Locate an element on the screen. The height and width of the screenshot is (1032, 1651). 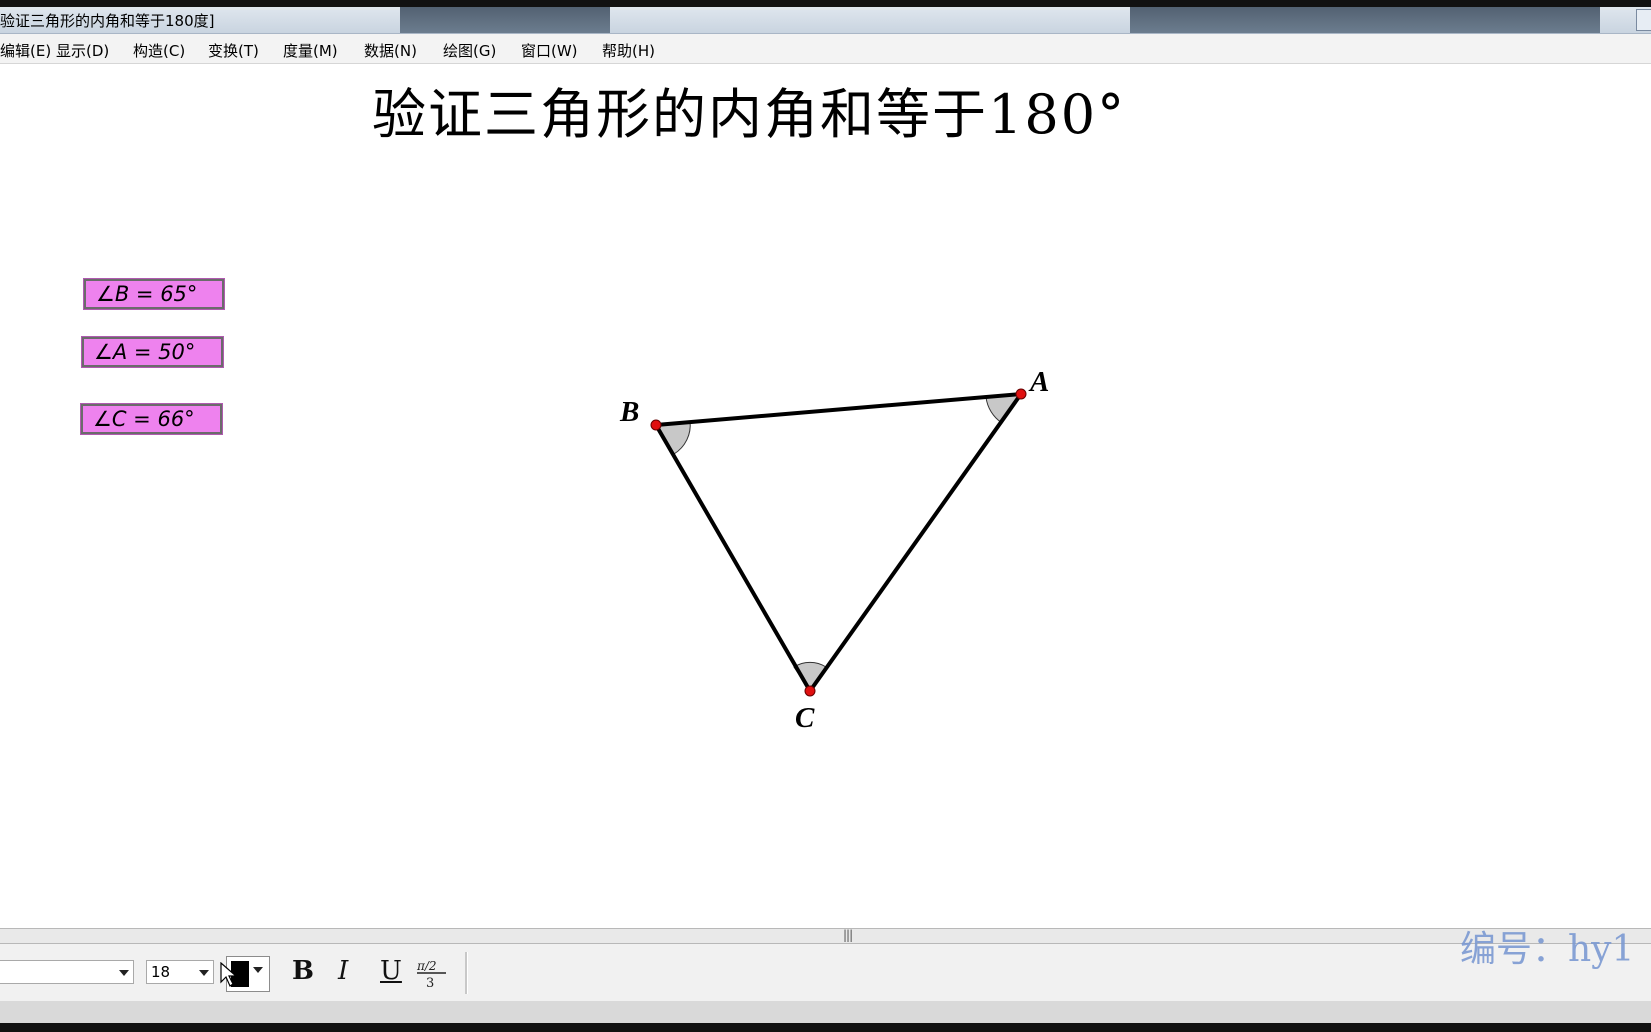
segment-ac is located at coordinates (915, 542).